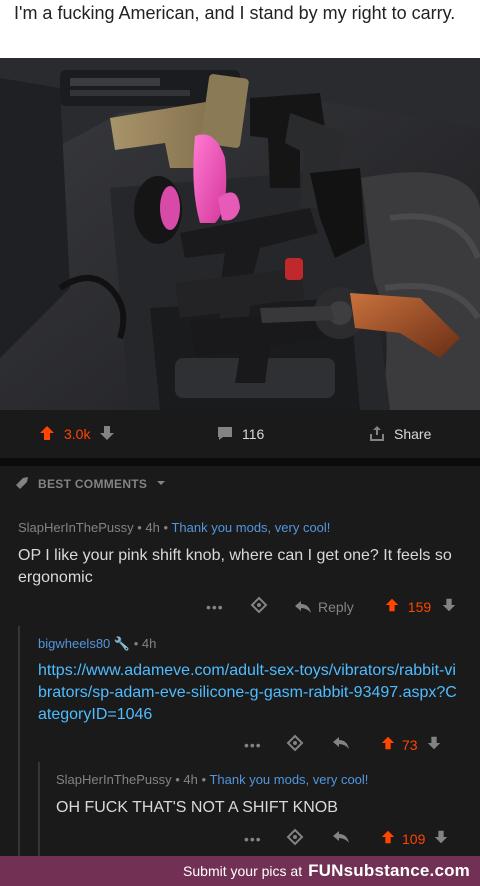 The height and width of the screenshot is (886, 480). What do you see at coordinates (161, 484) in the screenshot?
I see `chevron-down-icon` at bounding box center [161, 484].